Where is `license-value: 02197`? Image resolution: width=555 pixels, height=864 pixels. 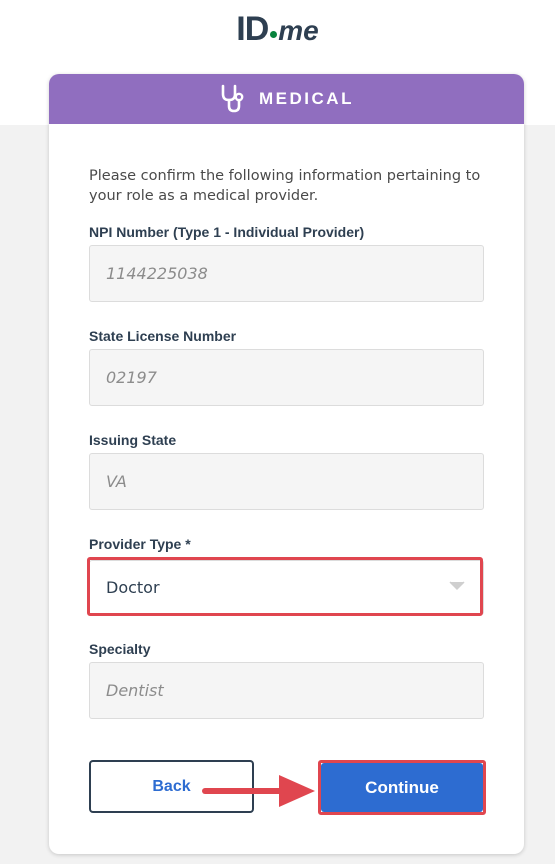 license-value: 02197 is located at coordinates (131, 377).